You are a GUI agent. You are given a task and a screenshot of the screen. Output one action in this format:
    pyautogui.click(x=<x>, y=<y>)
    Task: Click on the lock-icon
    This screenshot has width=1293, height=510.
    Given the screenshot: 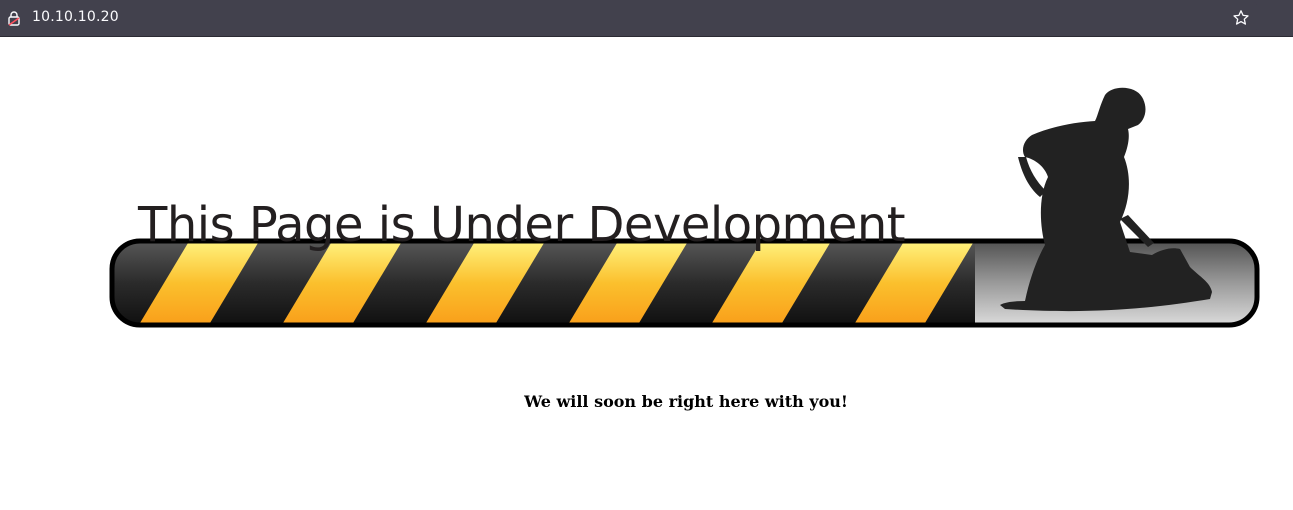 What is the action you would take?
    pyautogui.click(x=14, y=18)
    